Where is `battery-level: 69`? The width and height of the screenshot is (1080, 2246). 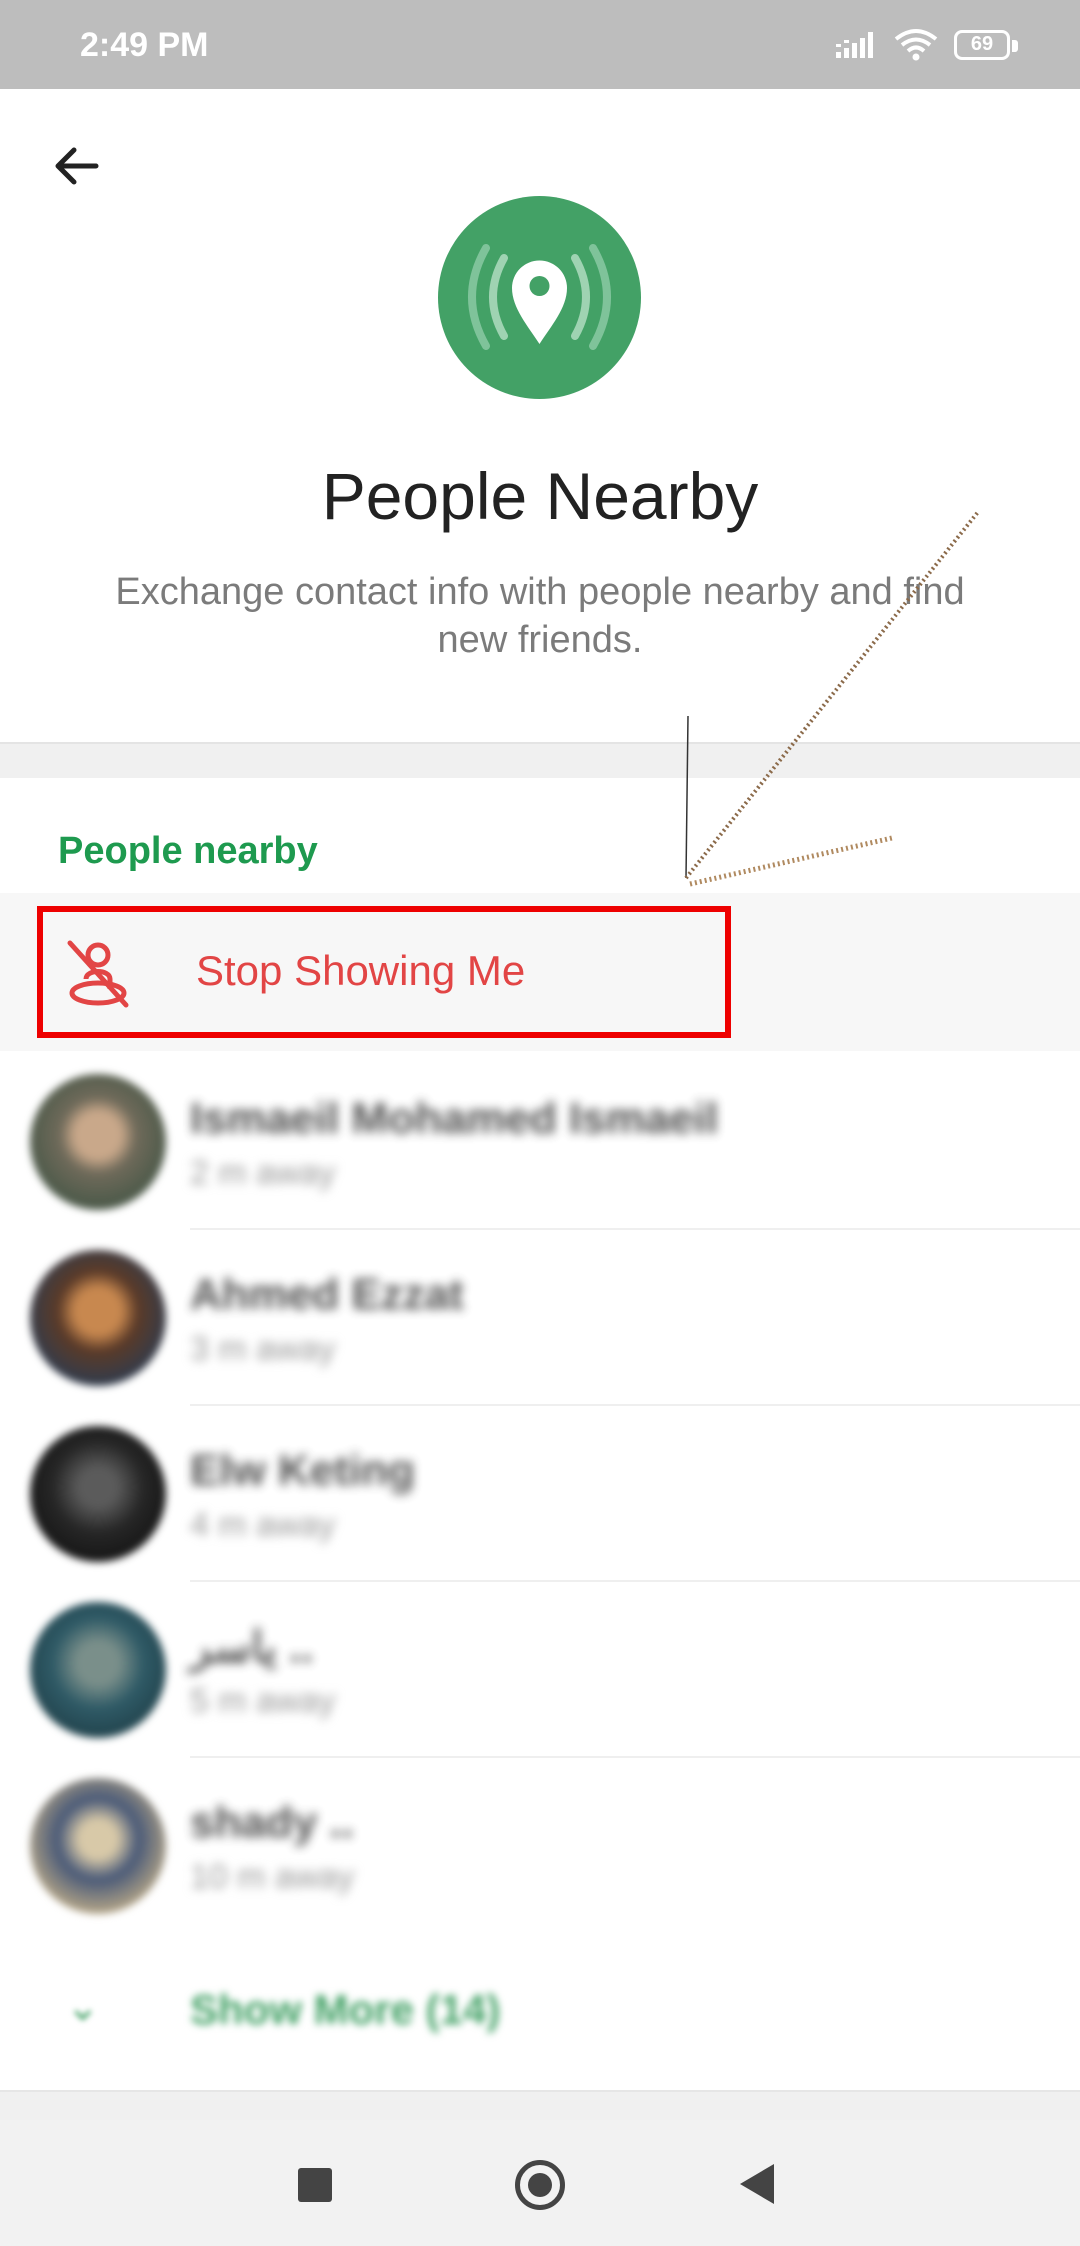 battery-level: 69 is located at coordinates (982, 44).